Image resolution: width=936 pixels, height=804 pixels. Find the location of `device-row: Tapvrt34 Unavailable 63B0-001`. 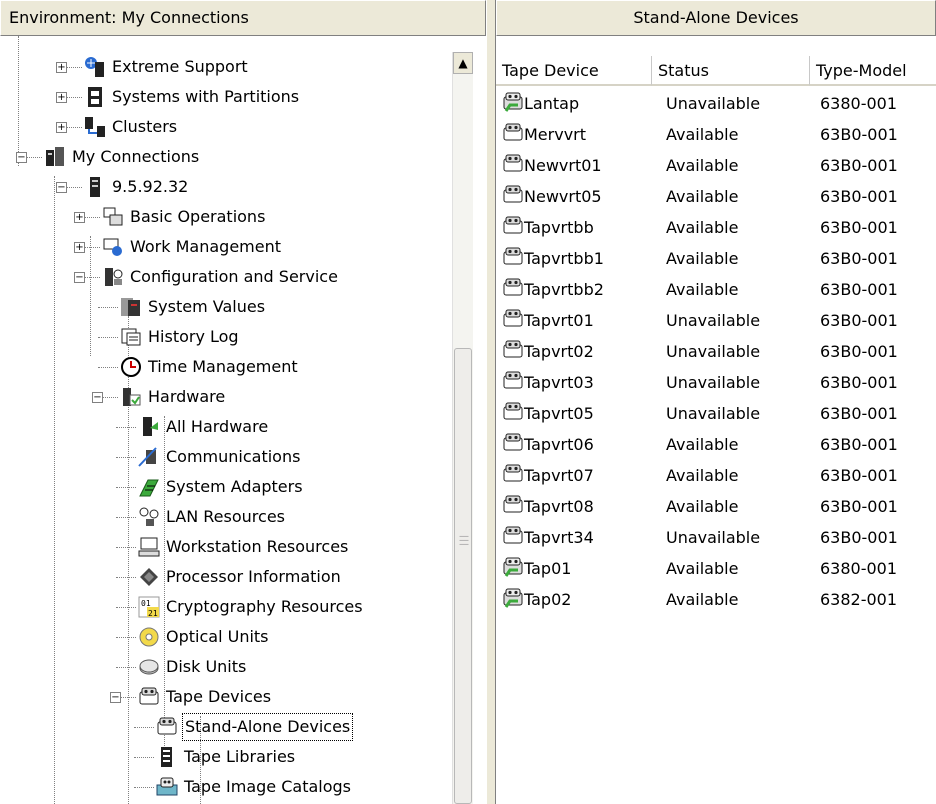

device-row: Tapvrt34 Unavailable 63B0-001 is located at coordinates (716, 537).